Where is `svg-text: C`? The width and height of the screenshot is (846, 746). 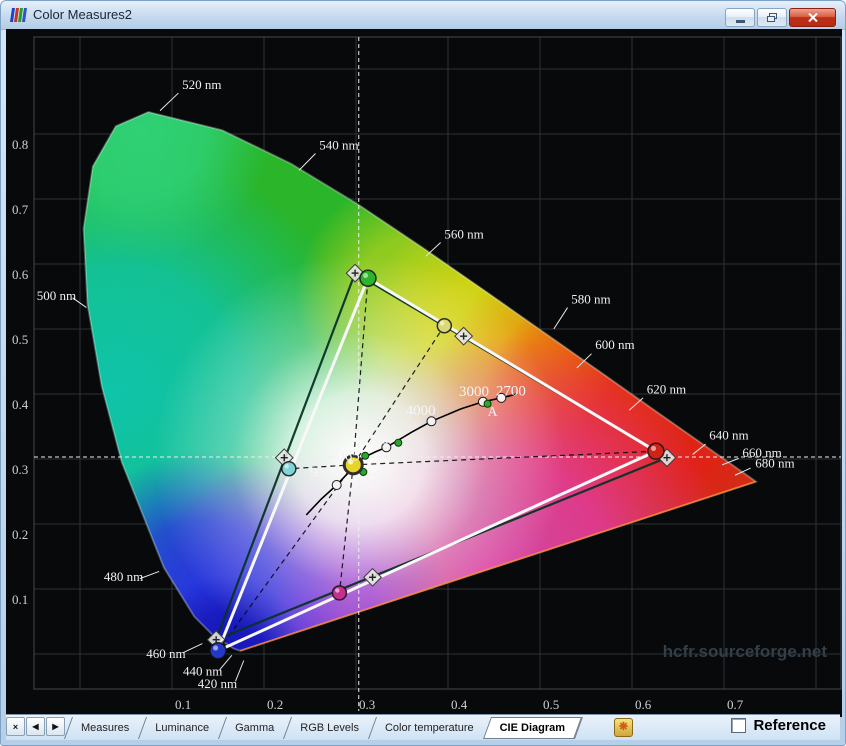 svg-text: C is located at coordinates (370, 478).